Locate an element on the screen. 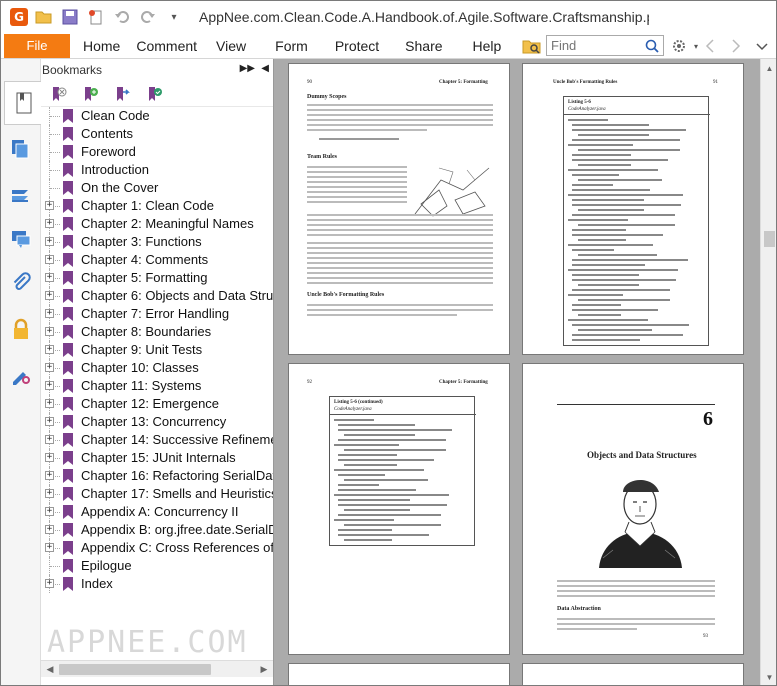 The width and height of the screenshot is (777, 686). panel-hide-icon: ◀ is located at coordinates (265, 68).